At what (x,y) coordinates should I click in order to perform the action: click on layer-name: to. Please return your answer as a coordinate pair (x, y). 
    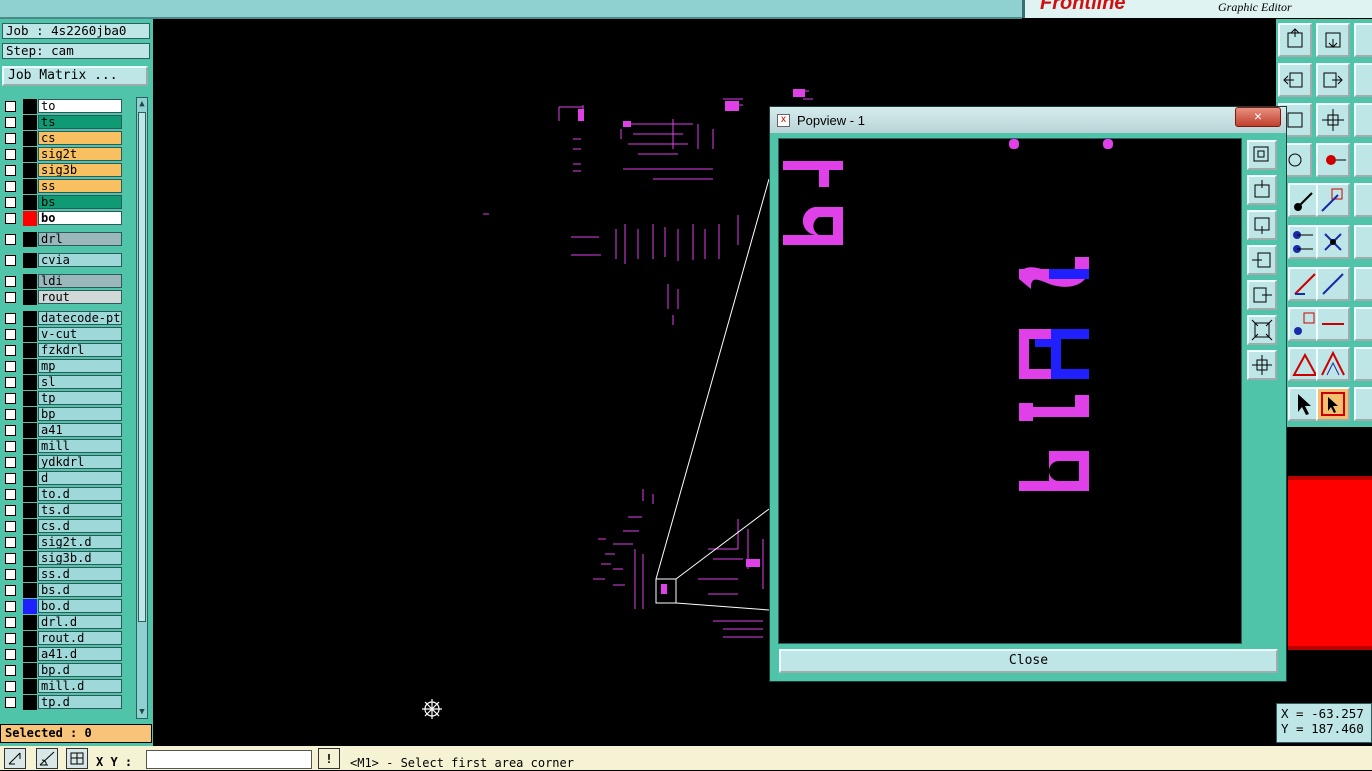
    Looking at the image, I should click on (80, 106).